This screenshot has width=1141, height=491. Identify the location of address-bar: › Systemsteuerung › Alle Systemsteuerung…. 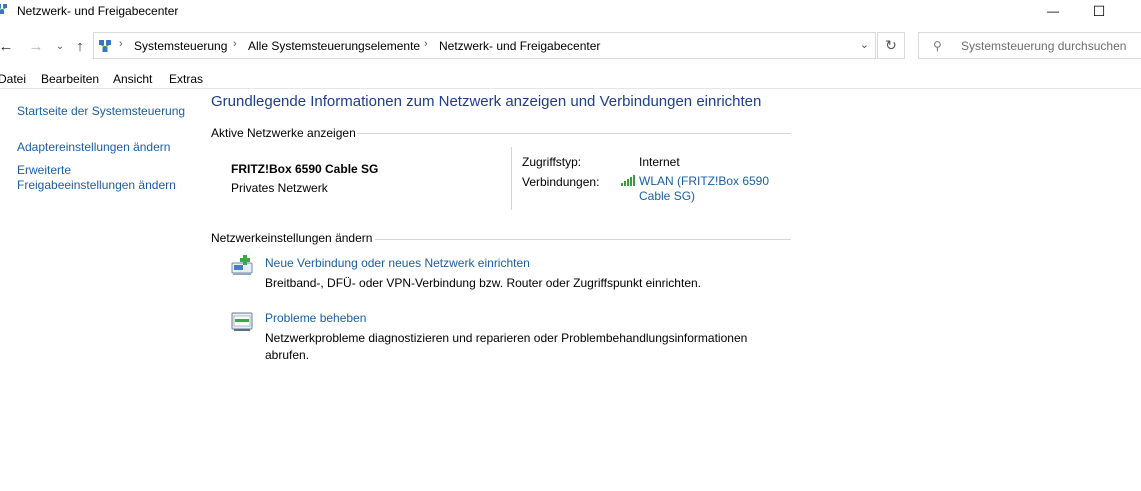
(484, 45).